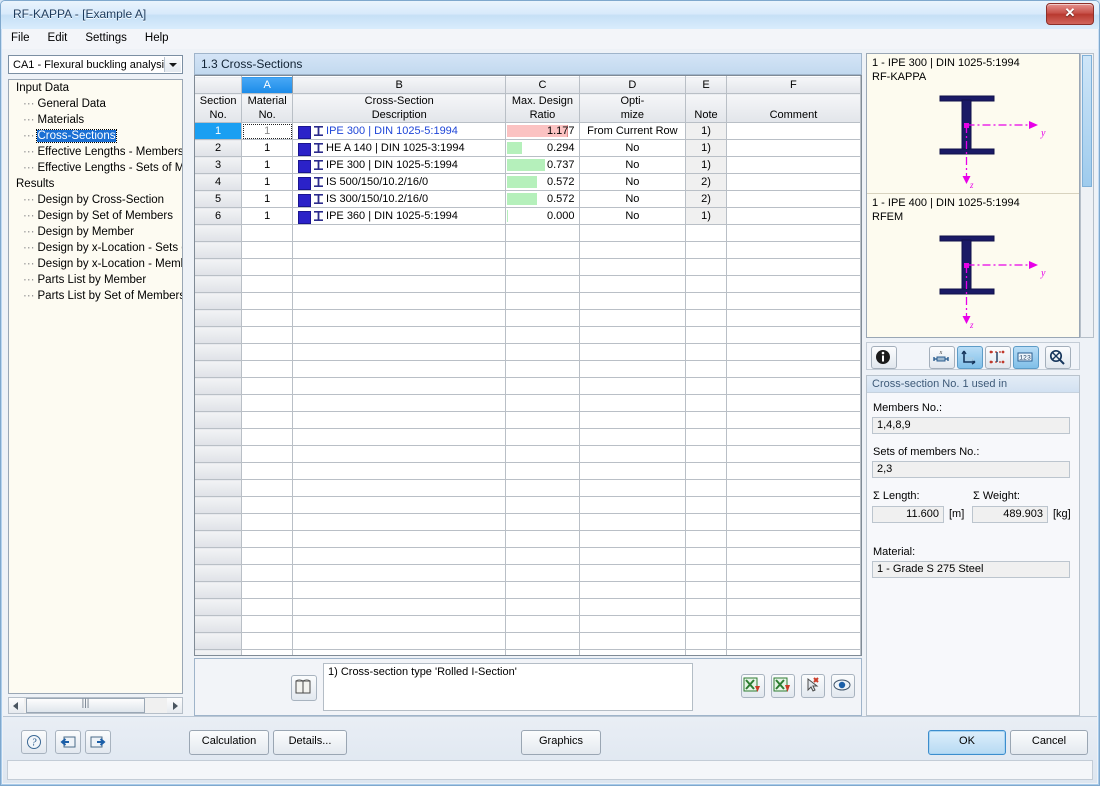 The width and height of the screenshot is (1100, 786). What do you see at coordinates (174, 705) in the screenshot?
I see `scroll-right-arrow-icon` at bounding box center [174, 705].